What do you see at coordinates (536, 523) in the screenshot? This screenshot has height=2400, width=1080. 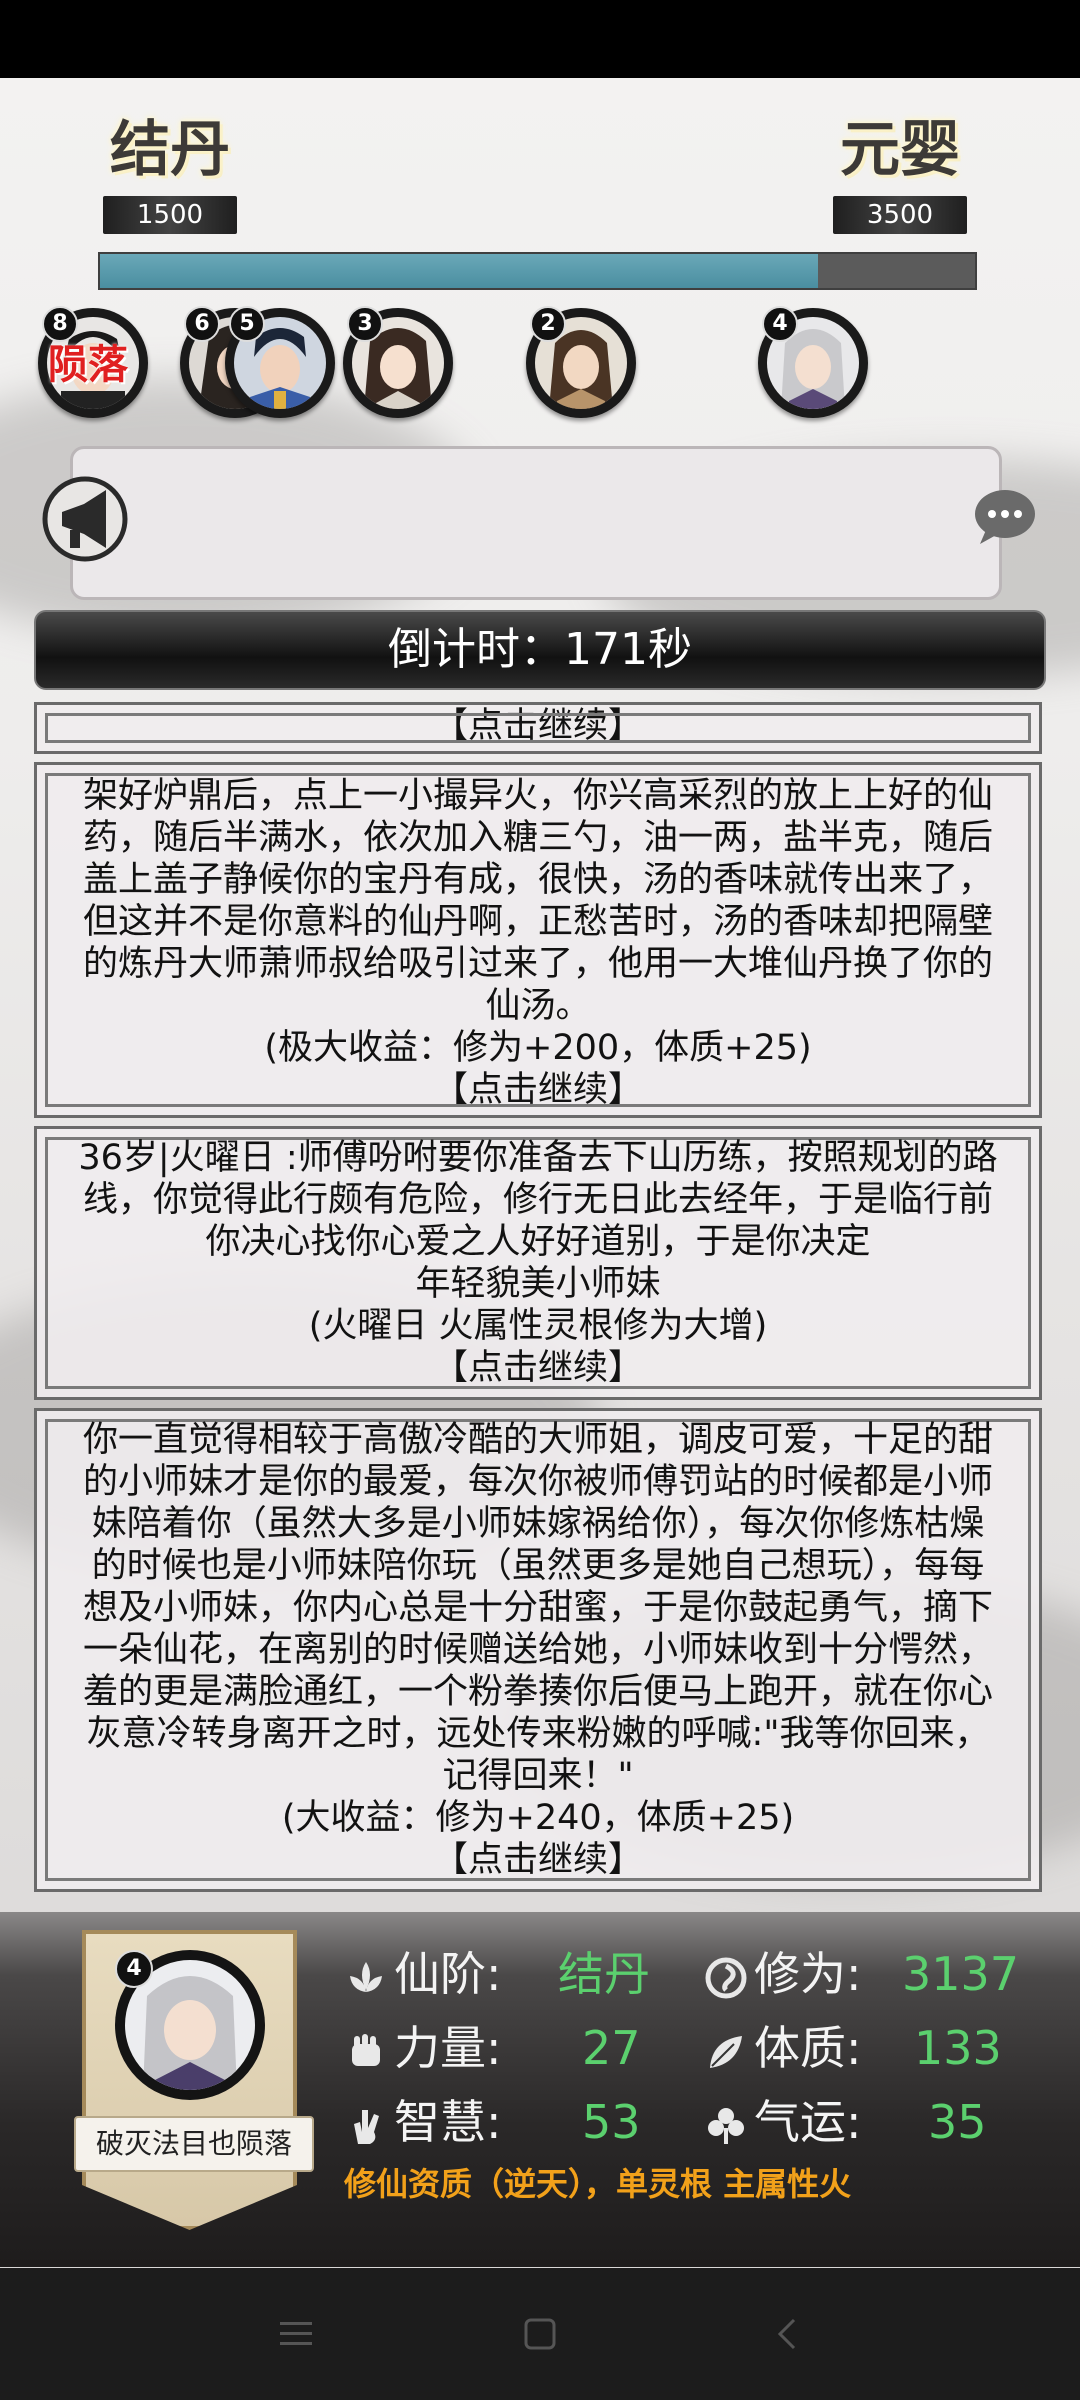 I see `chat-message-box` at bounding box center [536, 523].